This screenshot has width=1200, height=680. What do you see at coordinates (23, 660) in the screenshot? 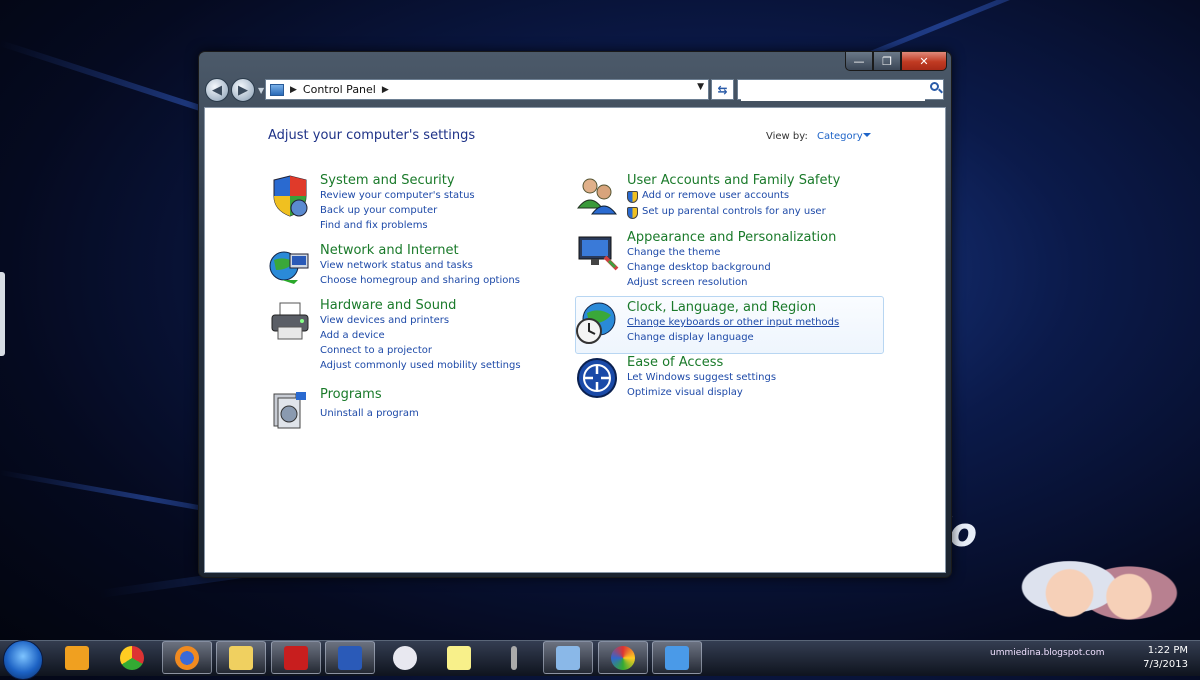
I see `start-button` at bounding box center [23, 660].